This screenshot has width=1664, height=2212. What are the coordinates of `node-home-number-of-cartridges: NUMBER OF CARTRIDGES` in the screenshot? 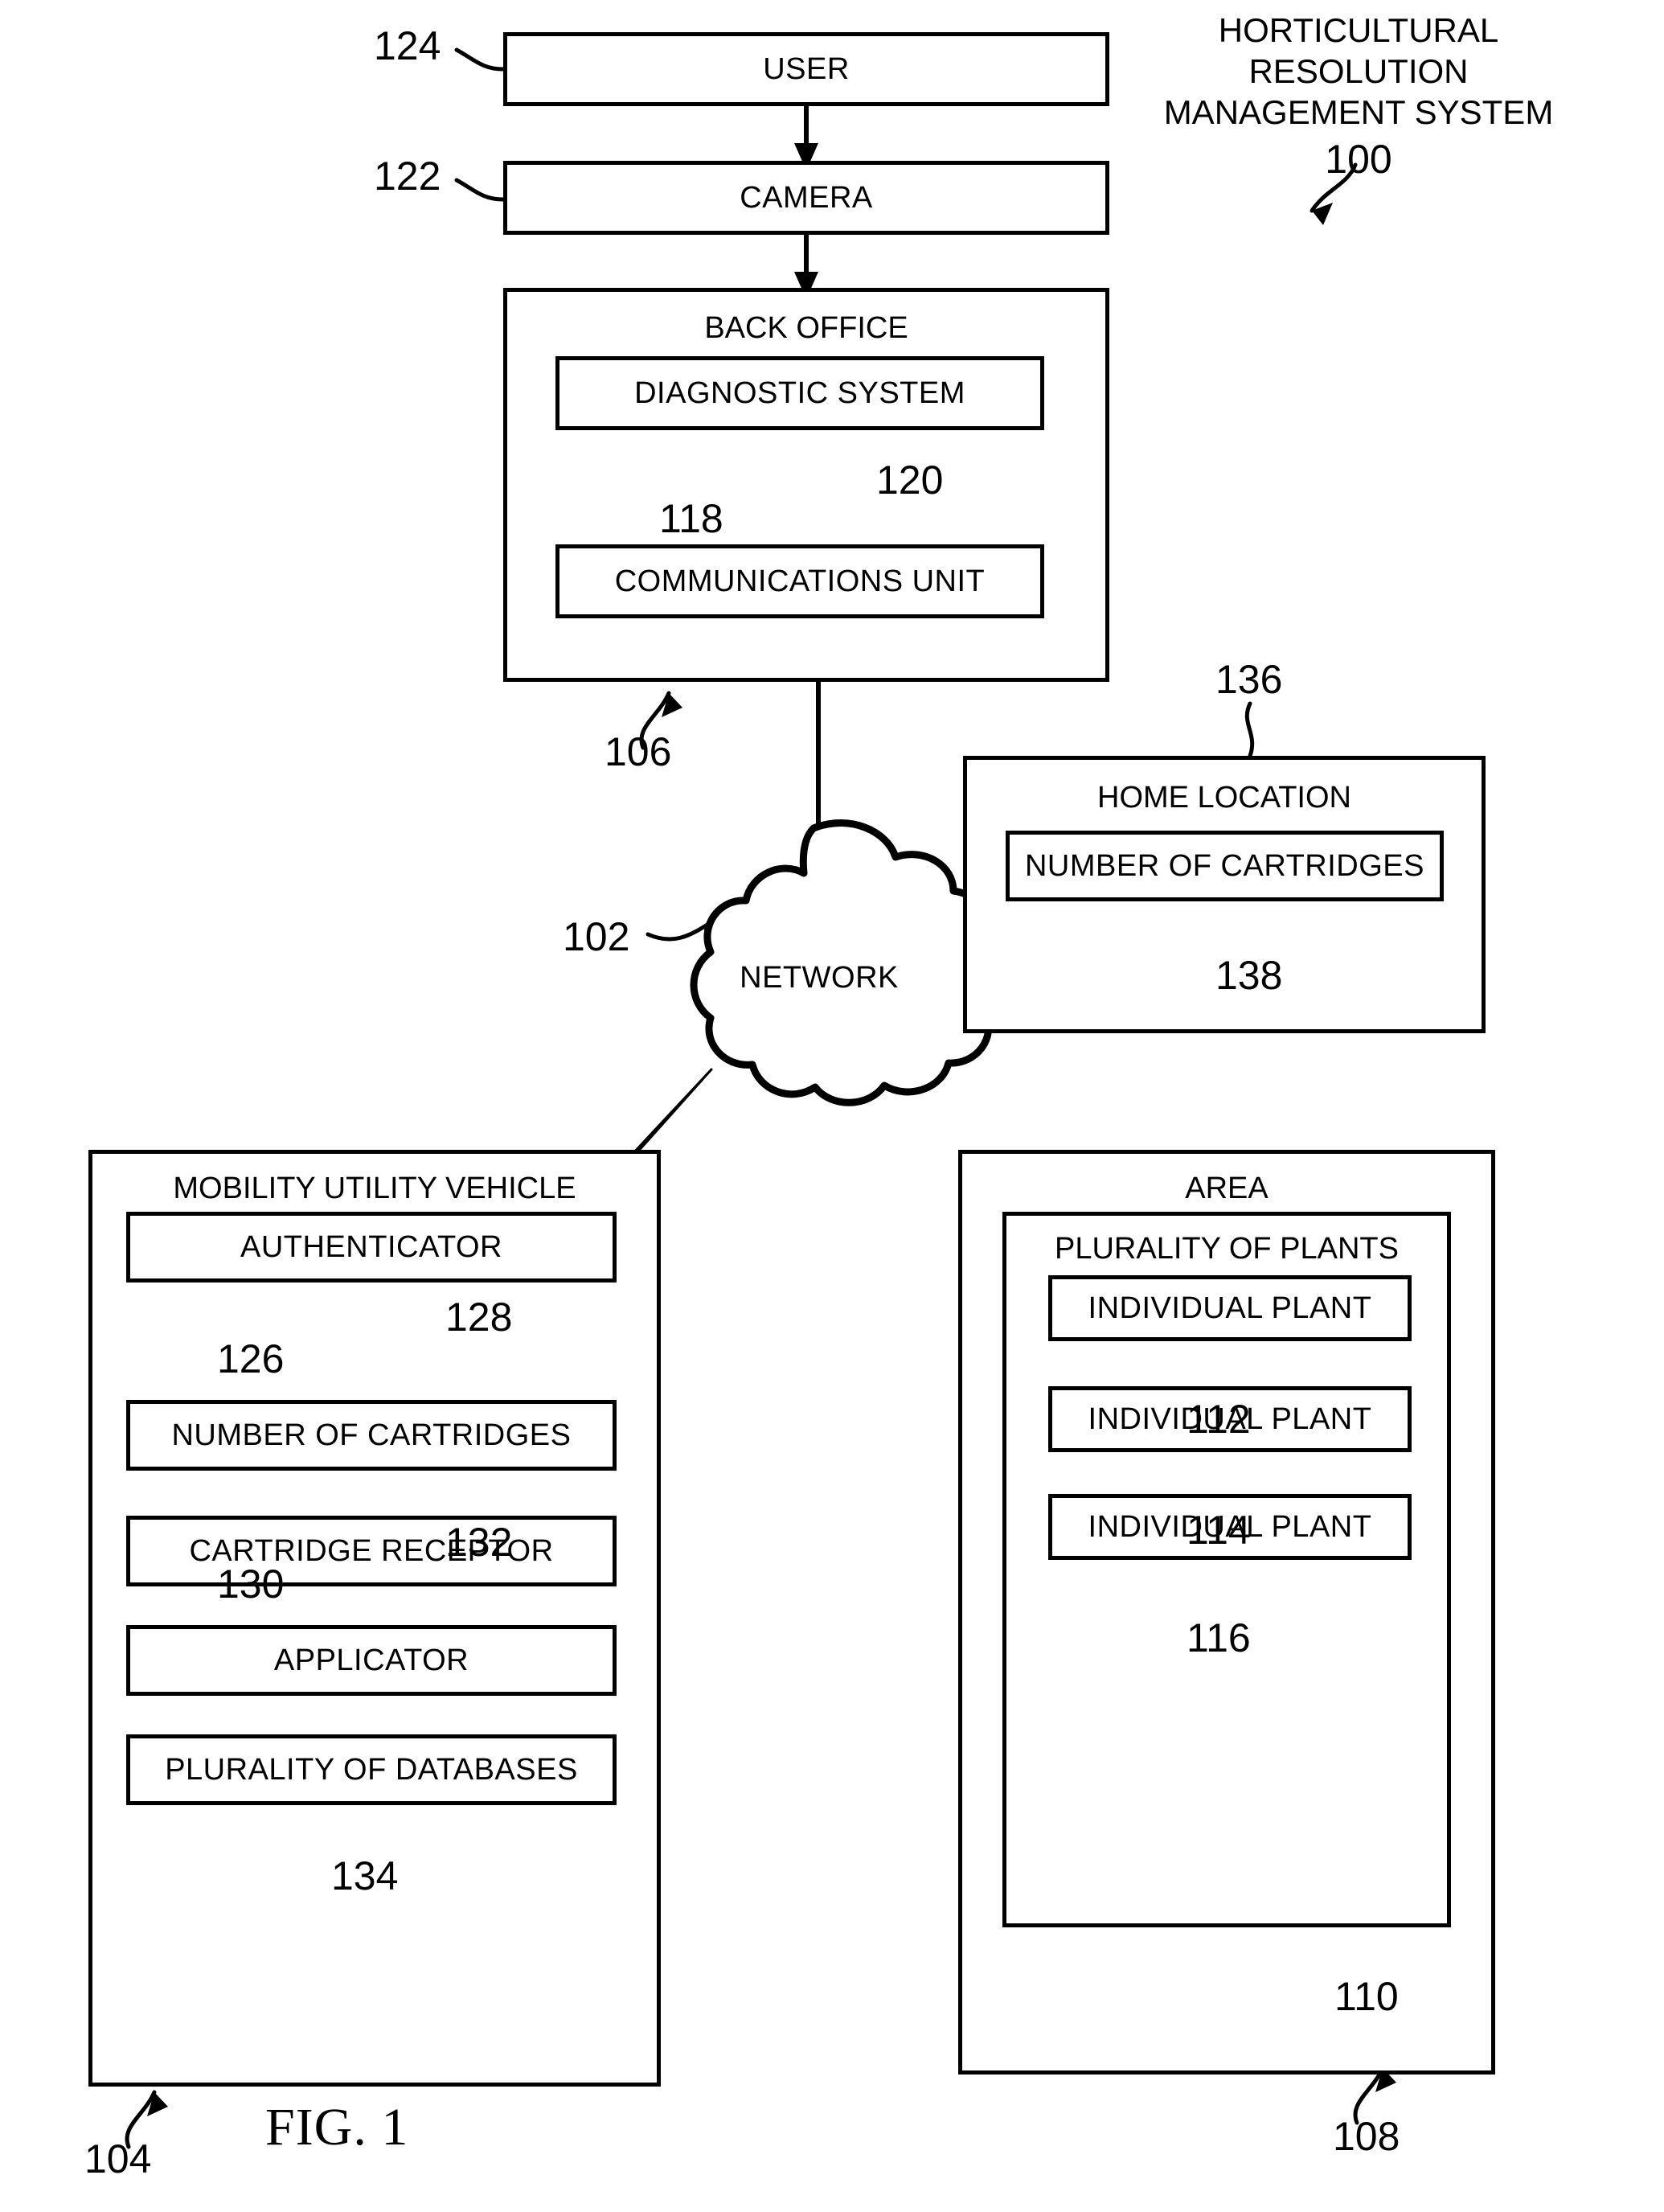 It's located at (1225, 866).